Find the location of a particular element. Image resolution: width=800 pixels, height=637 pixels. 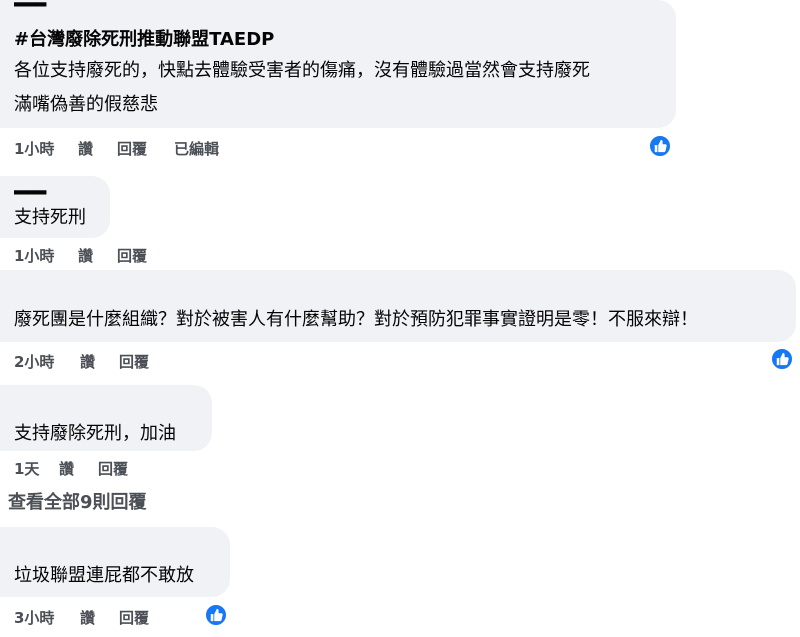

comment-text-line: 滿嘴偽善的假慈悲 is located at coordinates (86, 104).